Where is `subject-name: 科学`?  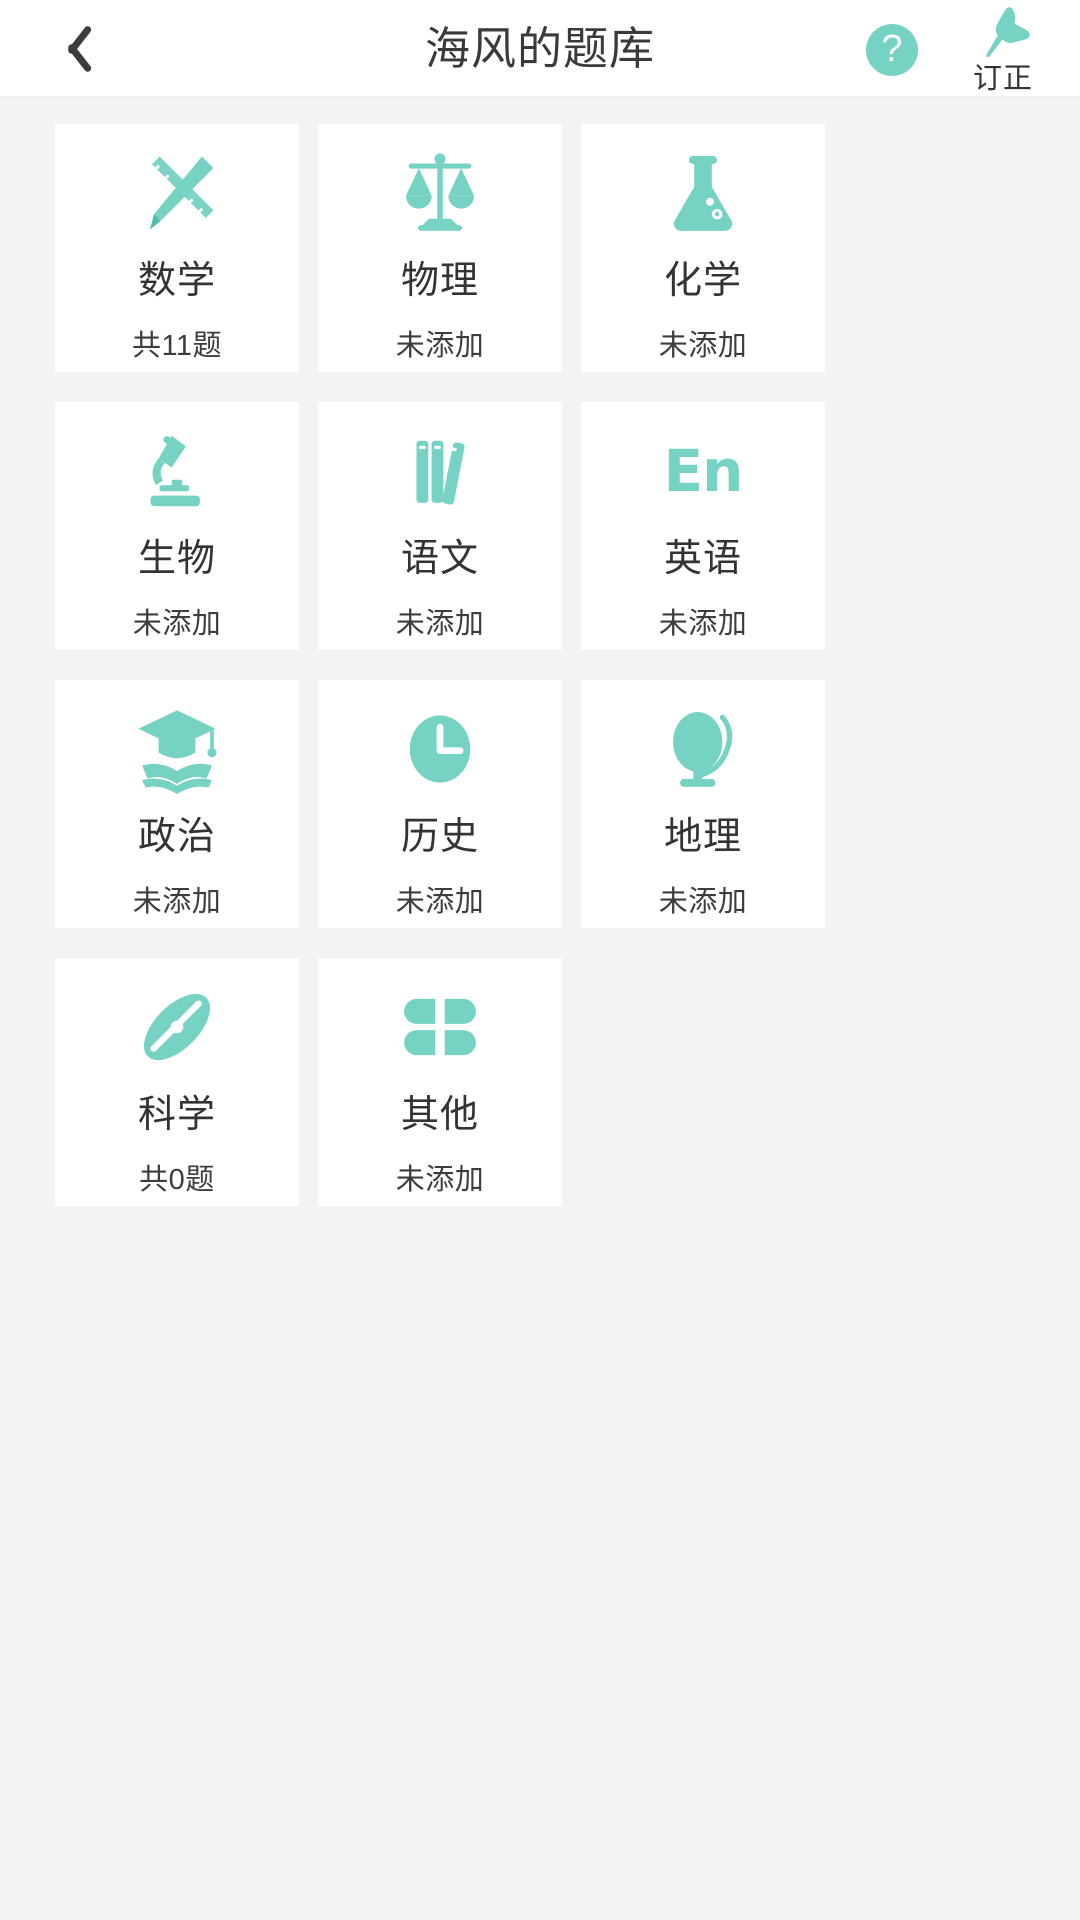 subject-name: 科学 is located at coordinates (176, 1115).